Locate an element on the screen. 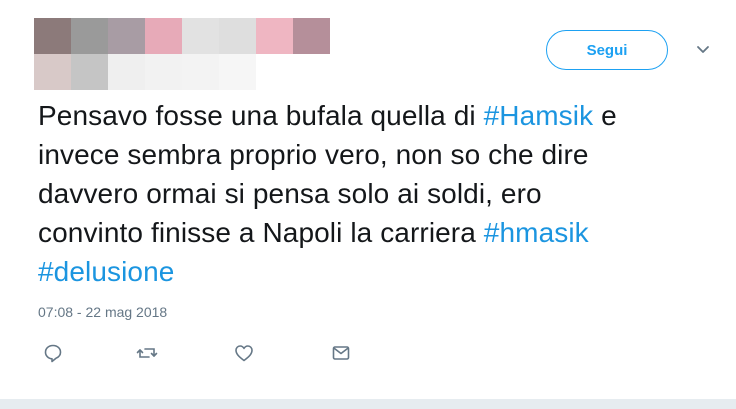 The height and width of the screenshot is (409, 736). chevron-down-icon is located at coordinates (703, 49).